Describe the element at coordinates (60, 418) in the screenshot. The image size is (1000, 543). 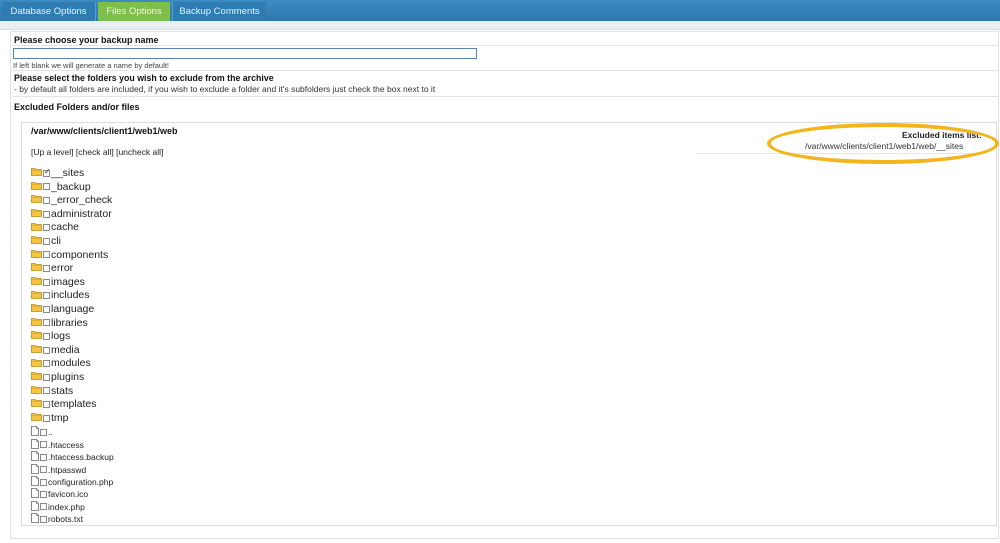
I see `folder-name: tmp` at that location.